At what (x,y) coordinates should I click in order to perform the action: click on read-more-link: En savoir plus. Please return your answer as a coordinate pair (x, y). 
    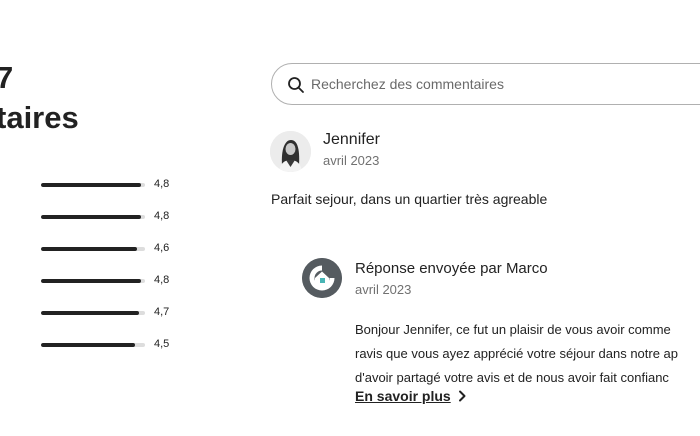
    Looking at the image, I should click on (410, 396).